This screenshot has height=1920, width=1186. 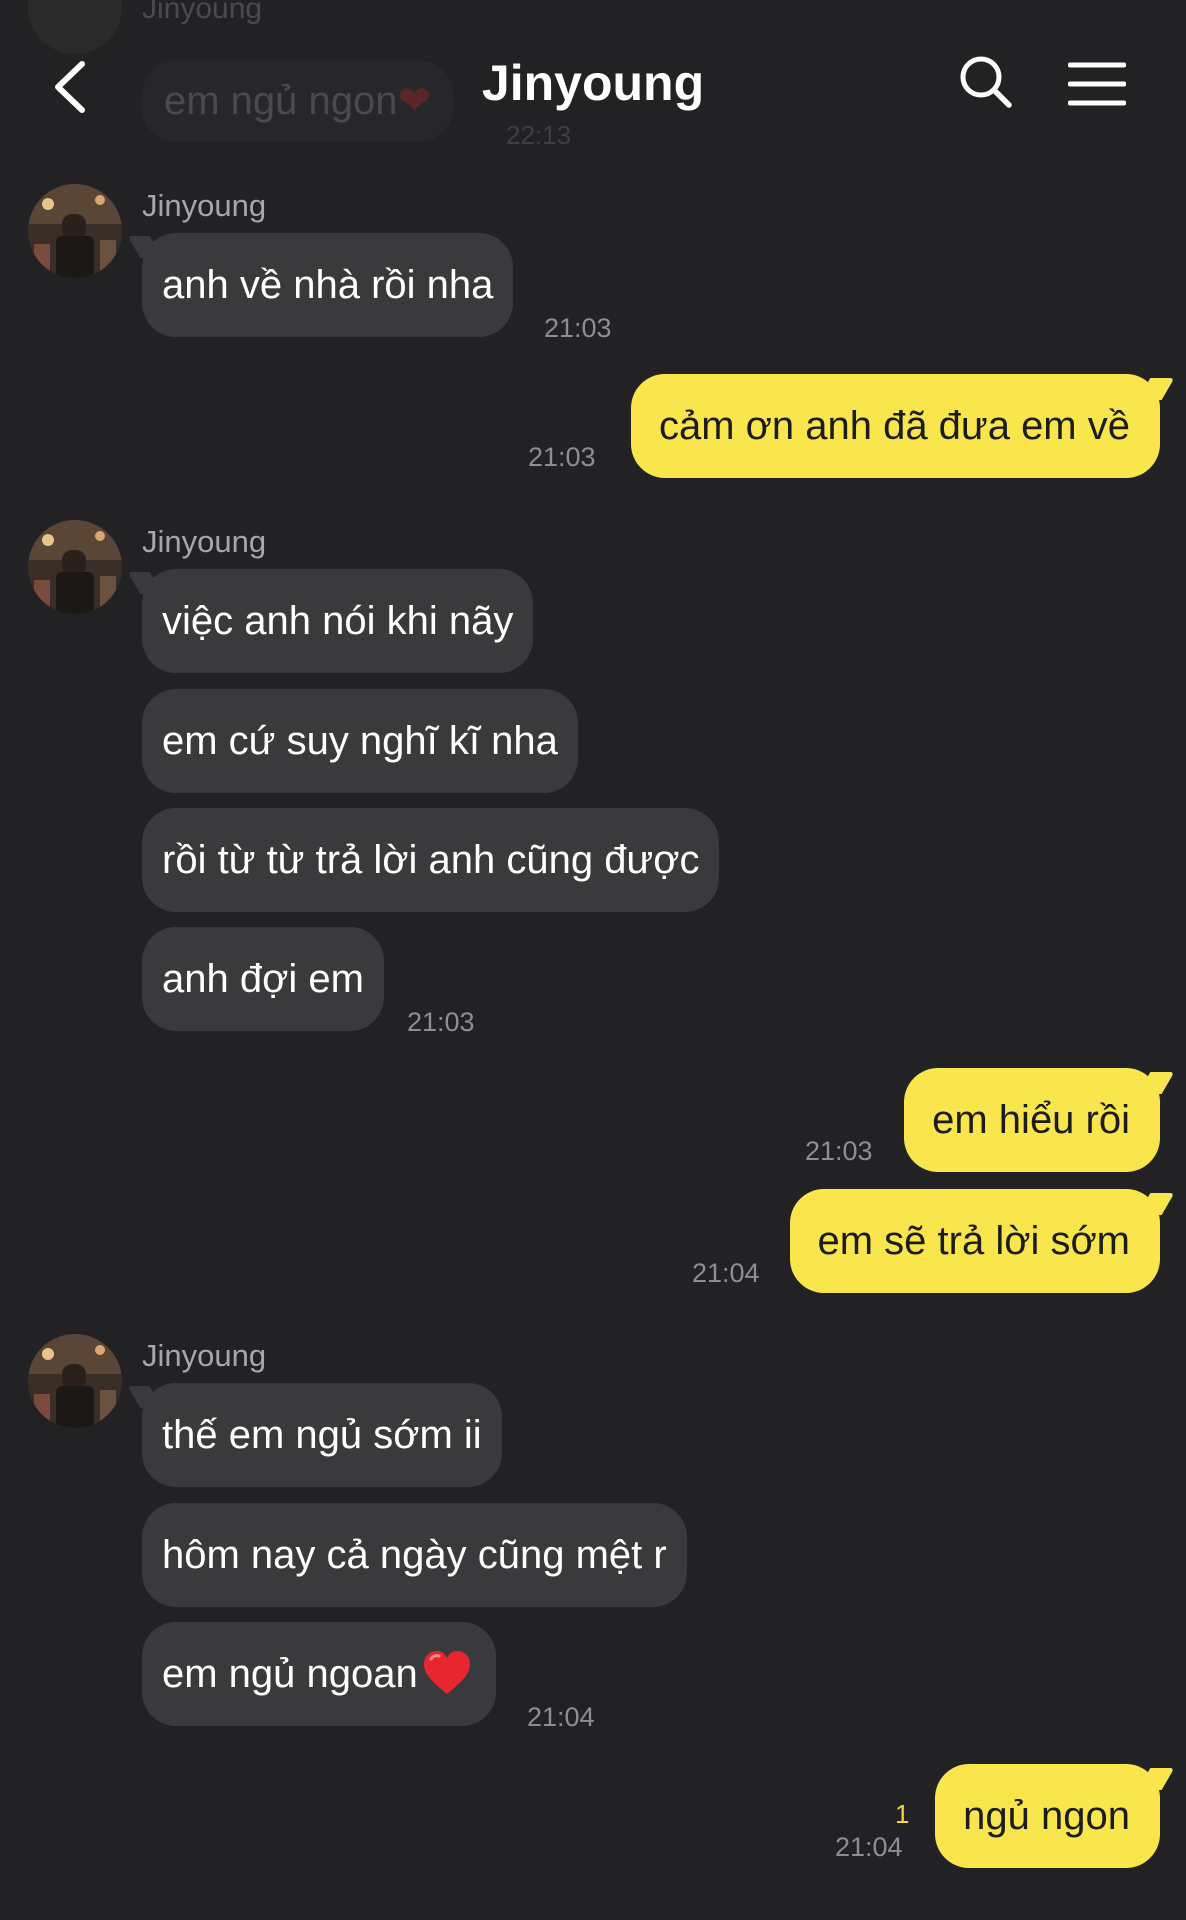 I want to click on message-text: ngủ ngon, so click(x=1046, y=1816).